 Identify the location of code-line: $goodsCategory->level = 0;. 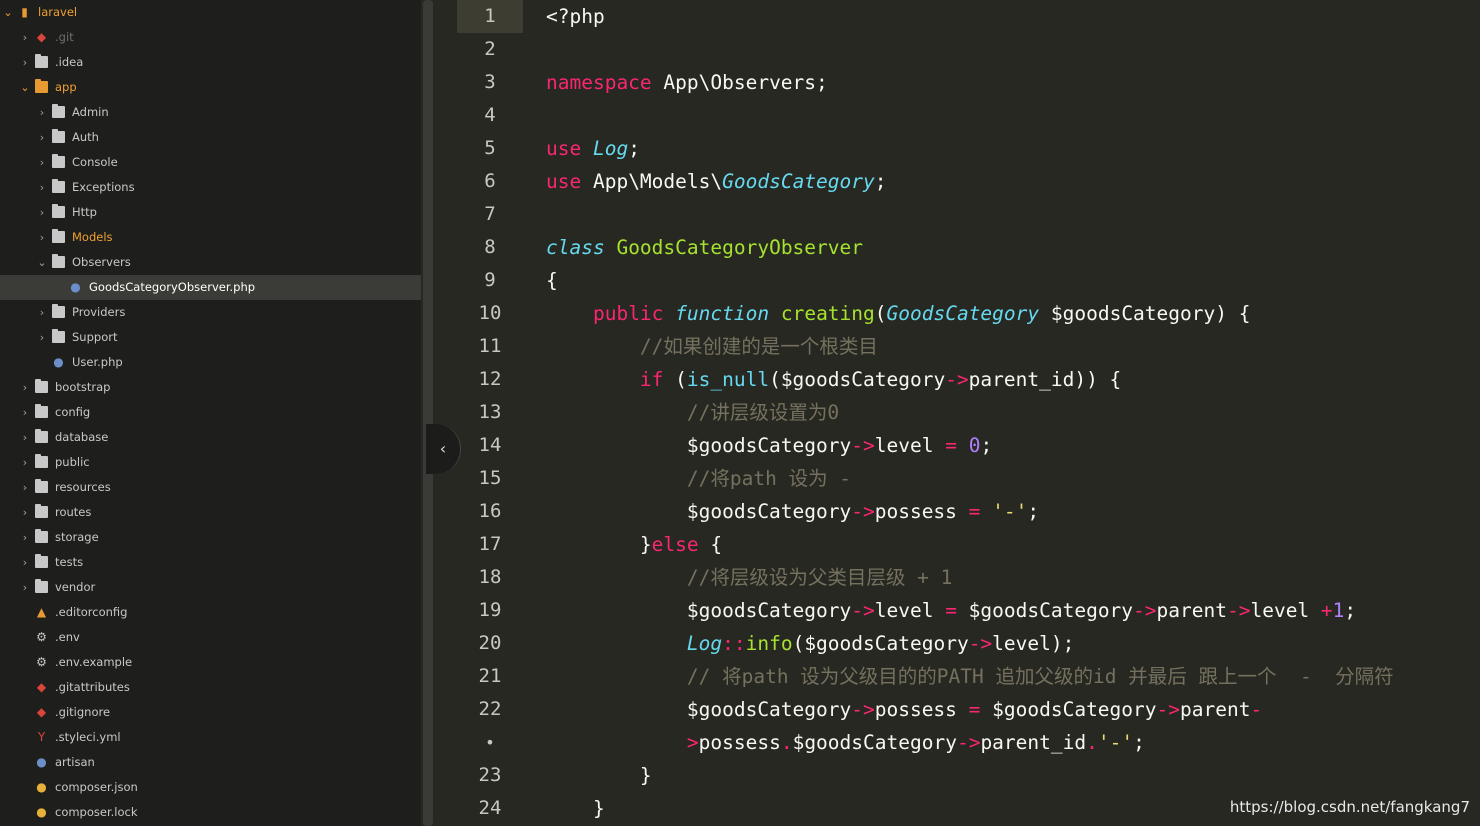
(769, 445).